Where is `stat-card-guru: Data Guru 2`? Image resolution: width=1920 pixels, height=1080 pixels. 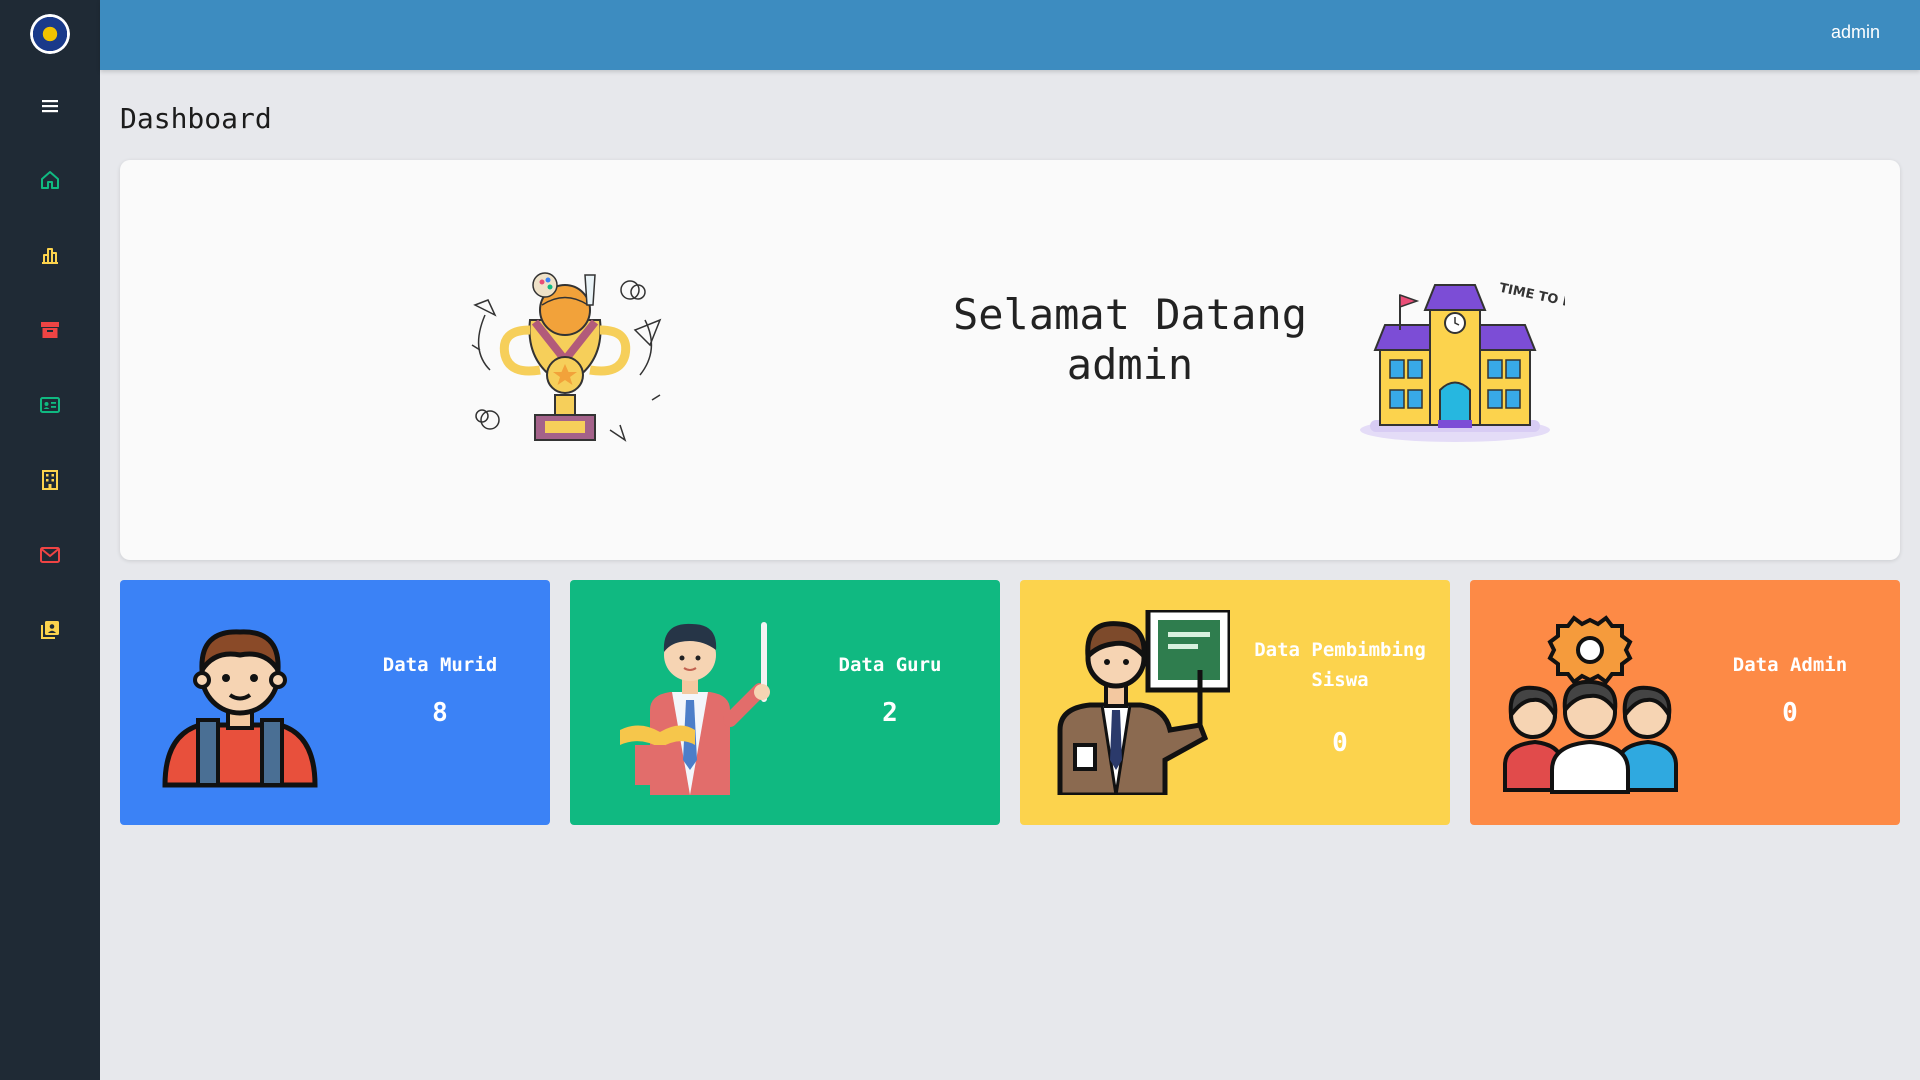
stat-card-guru: Data Guru 2 is located at coordinates (785, 702).